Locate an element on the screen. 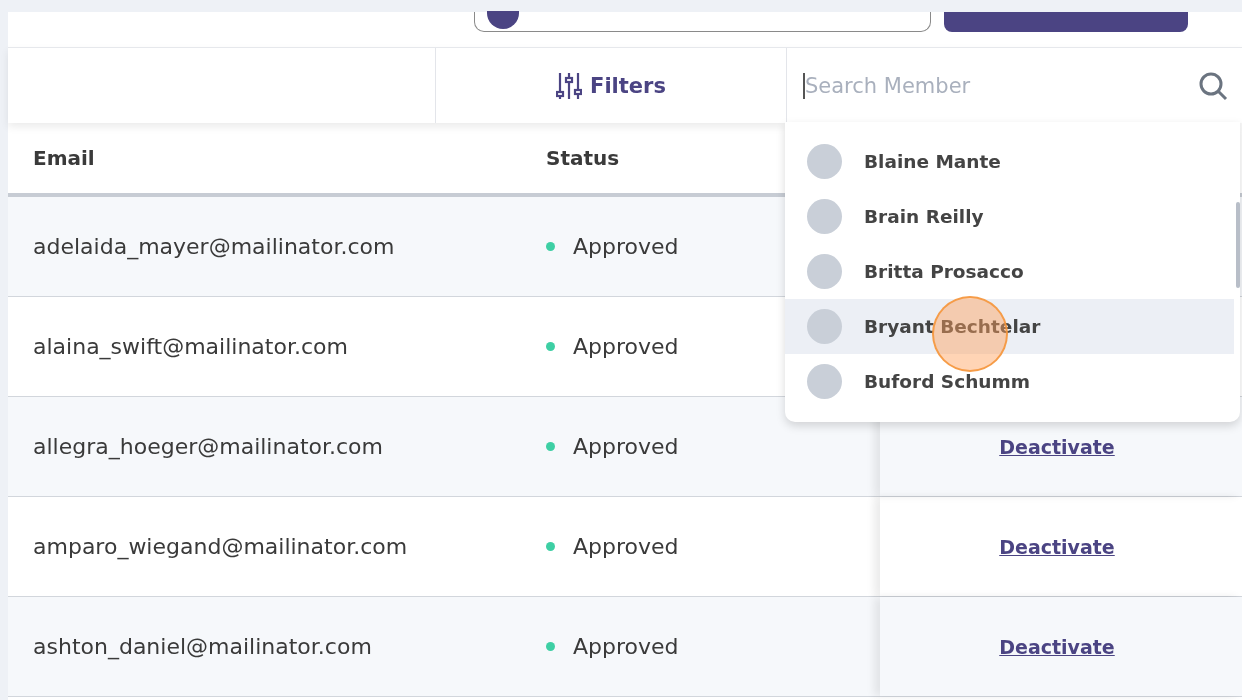 The width and height of the screenshot is (1242, 700). table-cell-text: ashton_daniel@mailinator.com is located at coordinates (202, 646).